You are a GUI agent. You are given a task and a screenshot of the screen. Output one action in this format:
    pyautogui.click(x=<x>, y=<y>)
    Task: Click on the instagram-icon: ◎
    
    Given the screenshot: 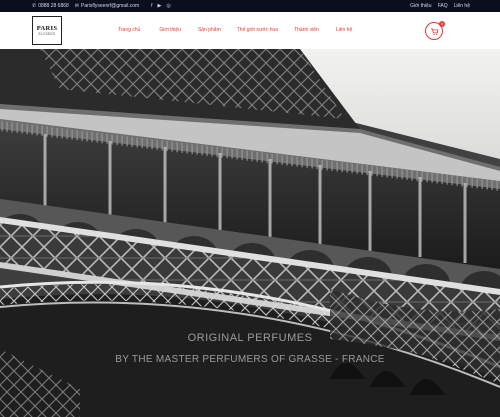 What is the action you would take?
    pyautogui.click(x=168, y=6)
    